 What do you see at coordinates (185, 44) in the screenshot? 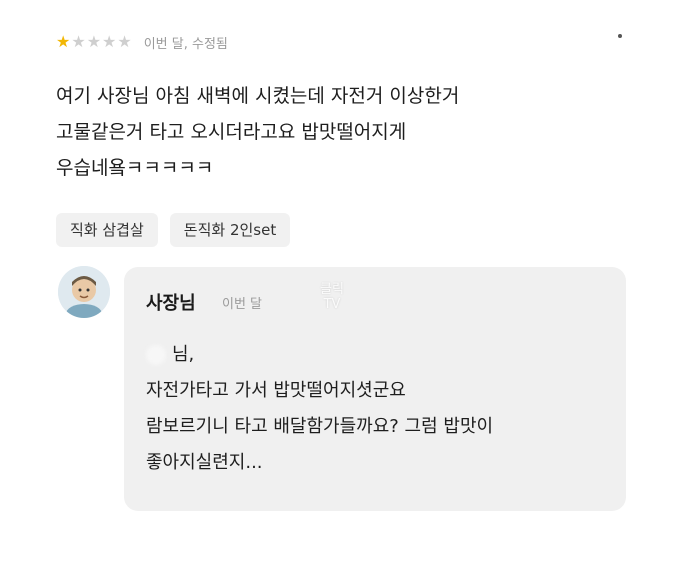
I see `review-date: 이번 달, 수정됨` at bounding box center [185, 44].